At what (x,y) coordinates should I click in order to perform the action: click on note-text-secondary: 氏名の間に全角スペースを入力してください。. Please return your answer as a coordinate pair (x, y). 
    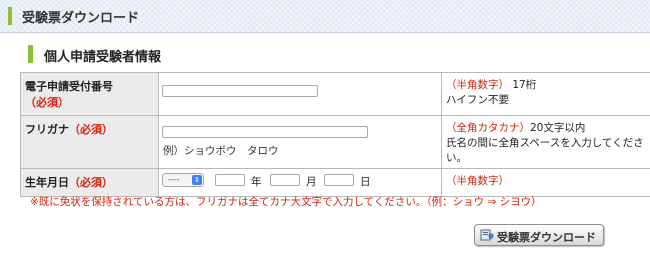
    Looking at the image, I should click on (545, 150).